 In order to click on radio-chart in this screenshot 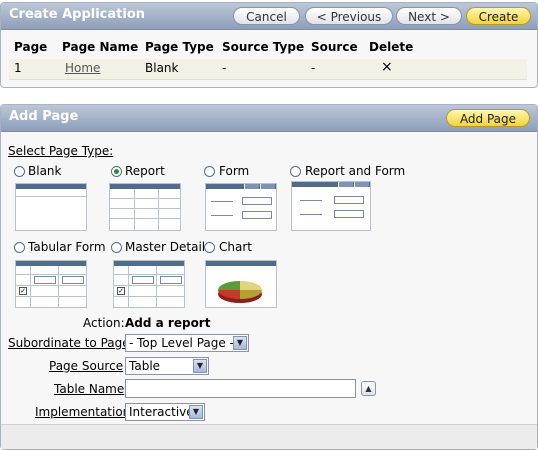, I will do `click(209, 247)`.